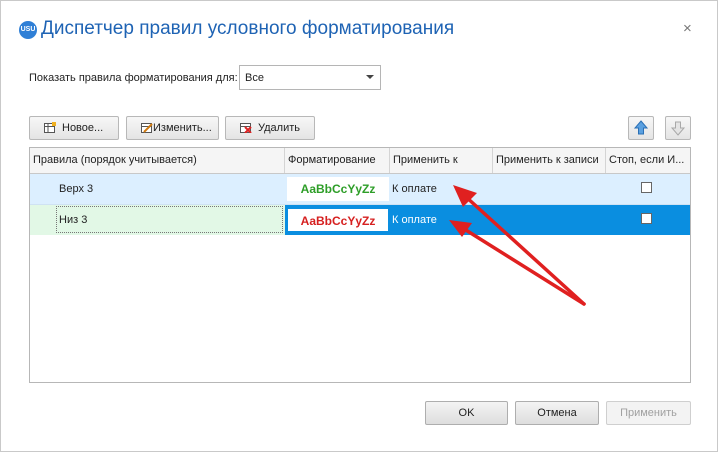 This screenshot has width=718, height=453. Describe the element at coordinates (28, 30) in the screenshot. I see `app-logo: USU` at that location.